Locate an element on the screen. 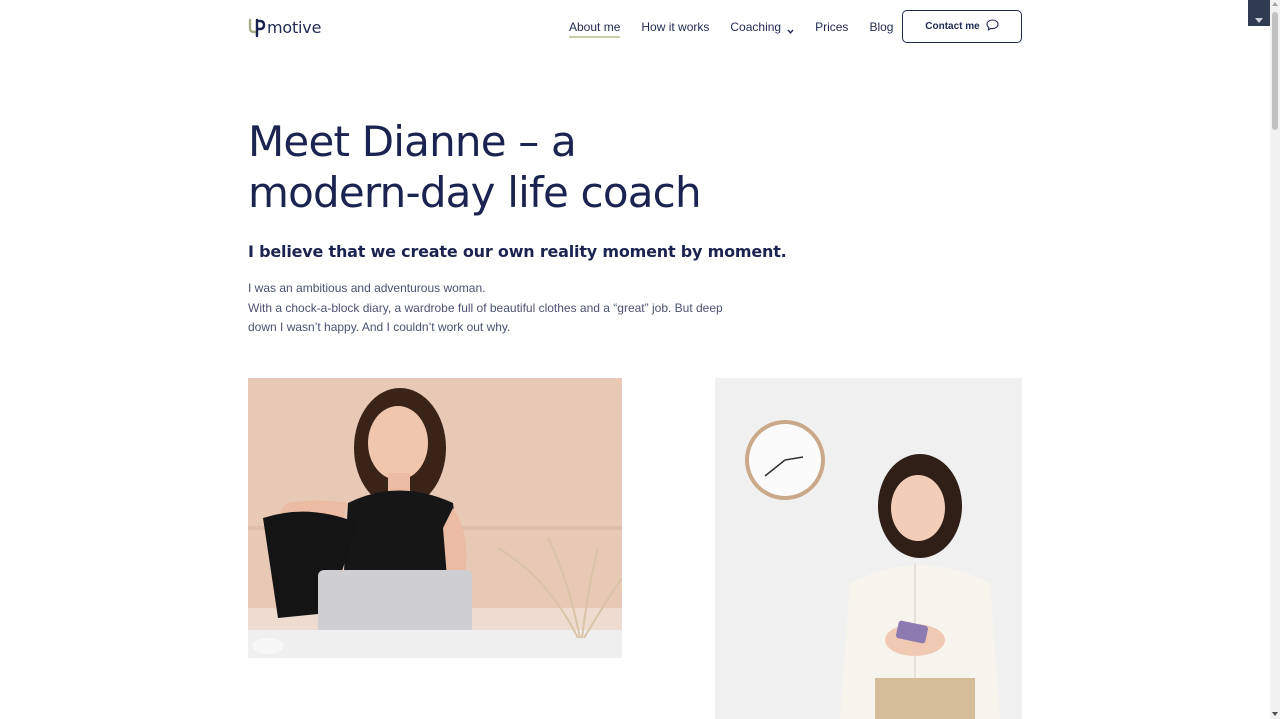 This screenshot has width=1280, height=719. chat-bubble-icon is located at coordinates (989, 26).